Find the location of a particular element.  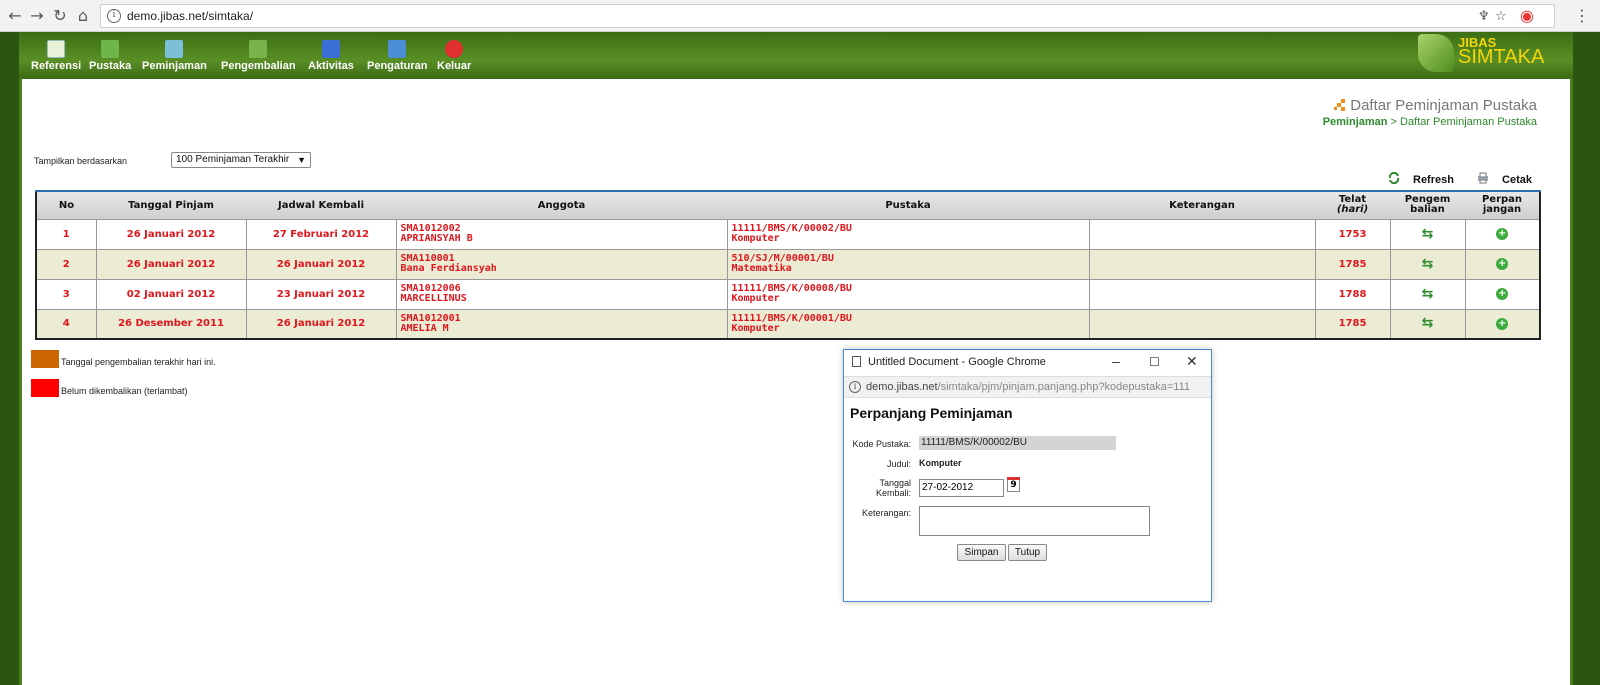

filter-label: Tampilkan berdasarkan is located at coordinates (81, 161).